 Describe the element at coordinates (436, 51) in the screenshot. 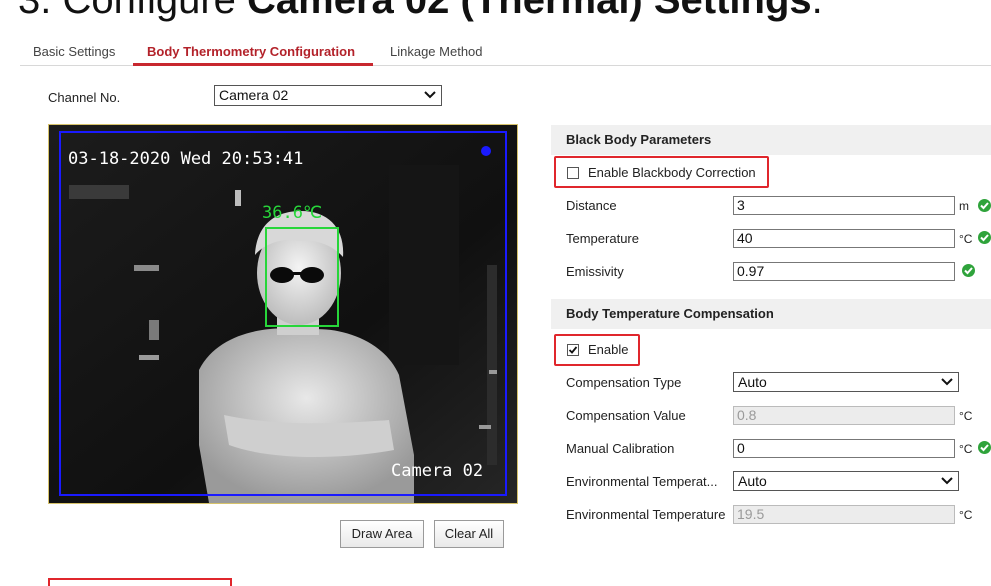

I see `tab-linkage-method: Linkage Method` at that location.